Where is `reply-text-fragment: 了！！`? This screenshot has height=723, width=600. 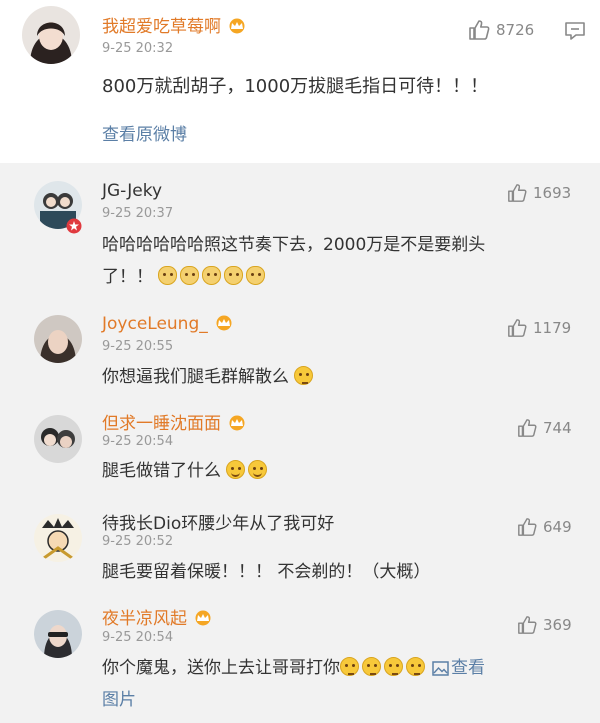 reply-text-fragment: 了！！ is located at coordinates (127, 277).